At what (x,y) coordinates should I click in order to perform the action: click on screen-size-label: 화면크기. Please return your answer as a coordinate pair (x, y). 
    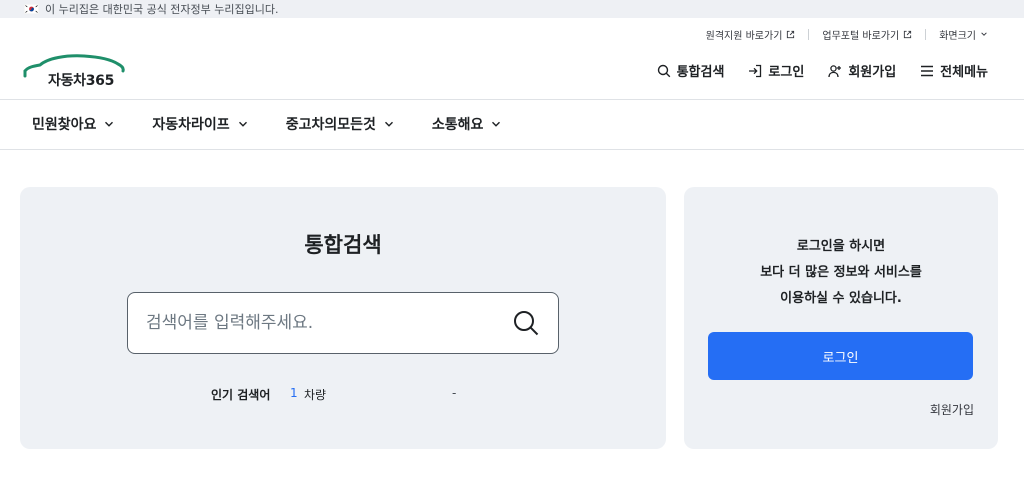
    Looking at the image, I should click on (957, 36).